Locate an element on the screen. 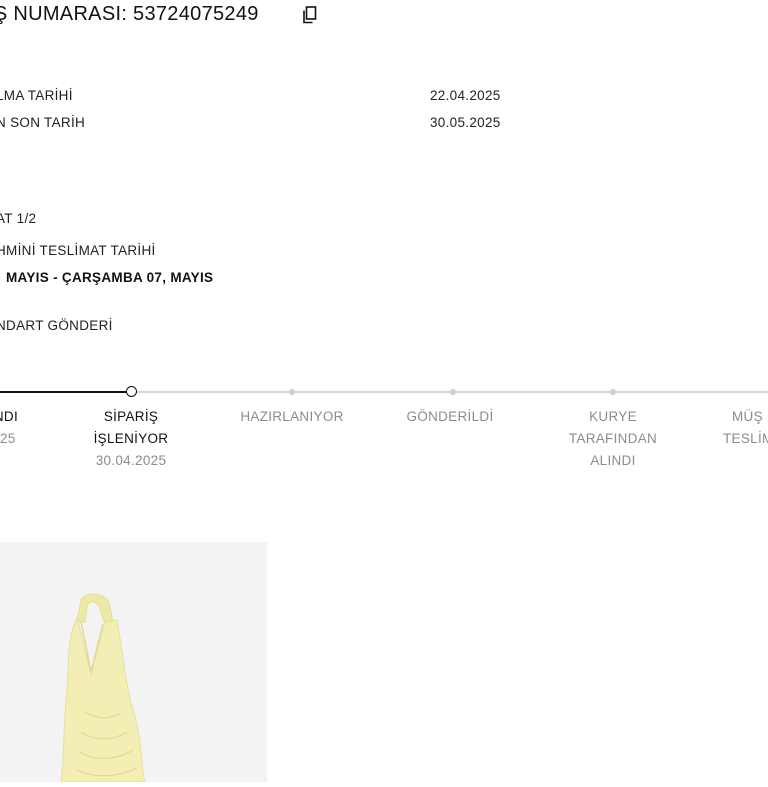 The width and height of the screenshot is (768, 787). product-image is located at coordinates (133, 662).